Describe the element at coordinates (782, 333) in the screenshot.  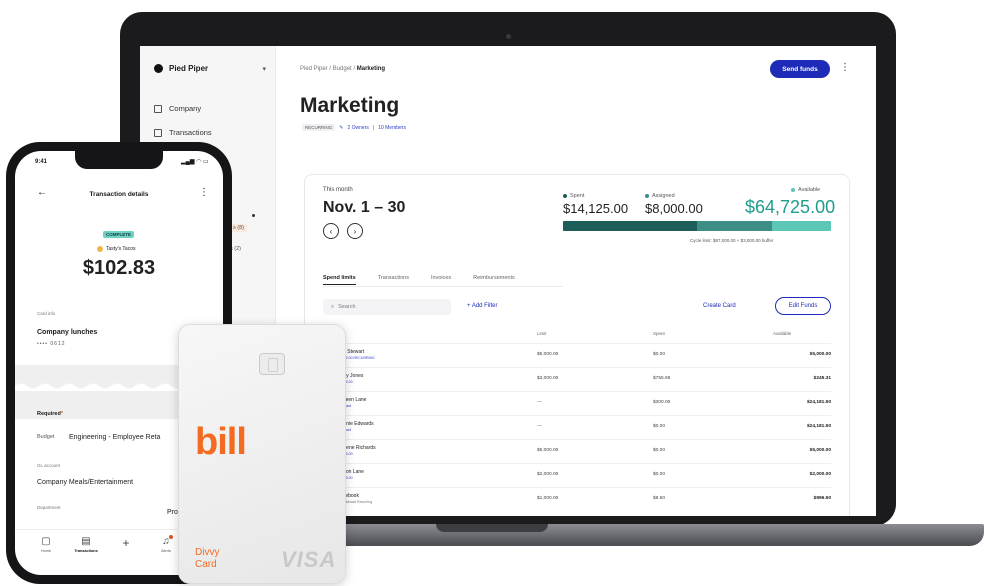
I see `column-header-available: Available` at that location.